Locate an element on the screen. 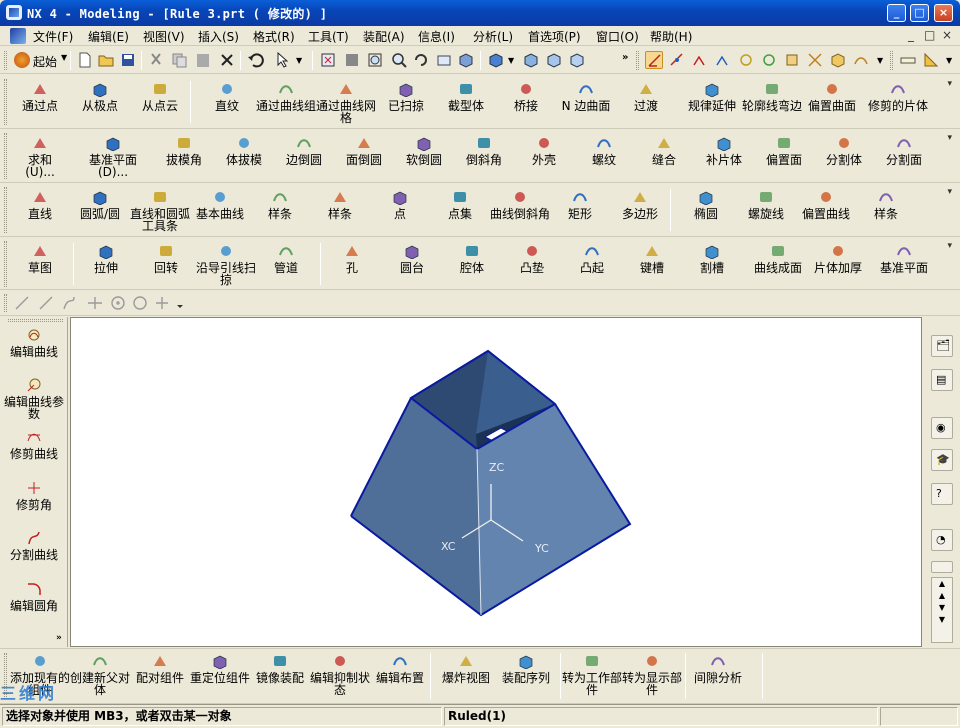 The height and width of the screenshot is (728, 960). divide-curve-button: 分割曲线 is located at coordinates (34, 545).